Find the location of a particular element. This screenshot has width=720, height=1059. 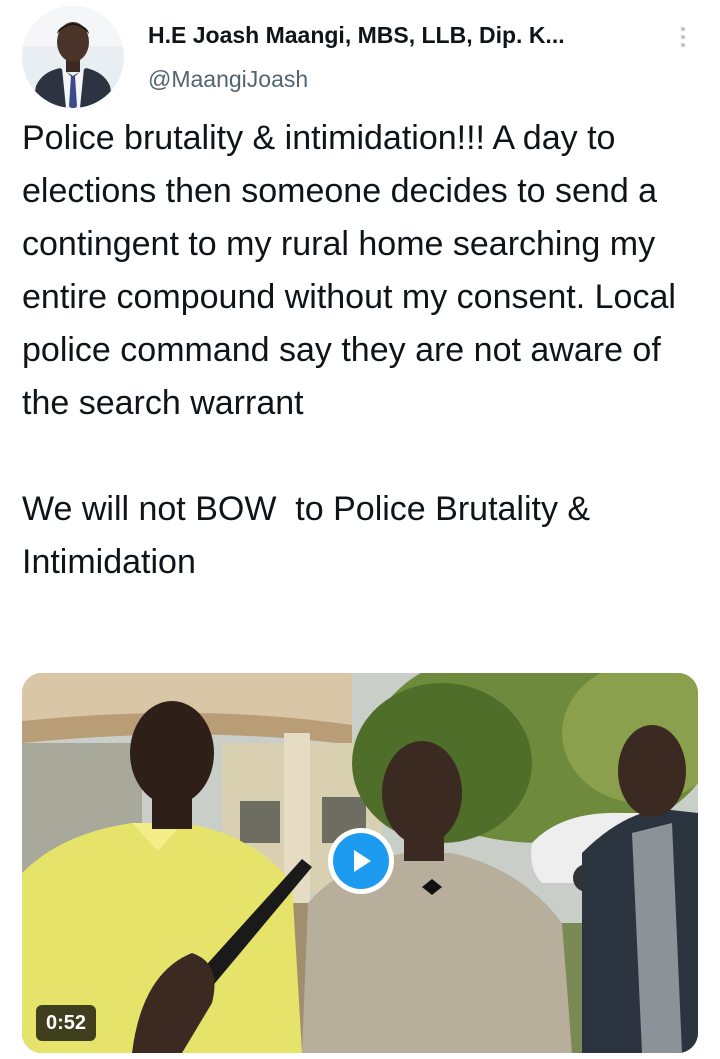

avatar is located at coordinates (73, 57).